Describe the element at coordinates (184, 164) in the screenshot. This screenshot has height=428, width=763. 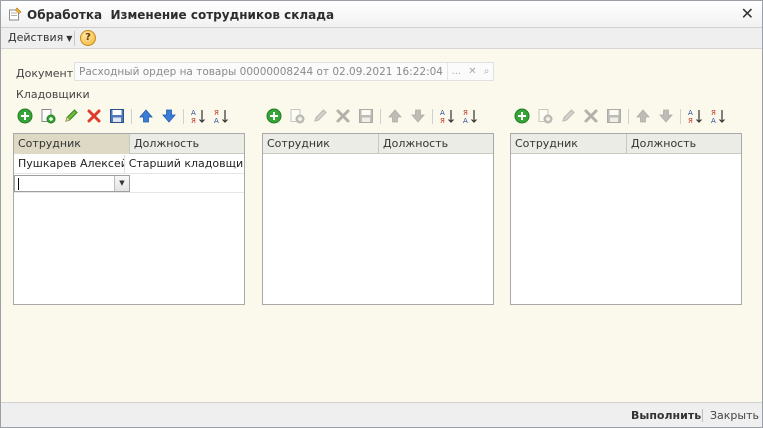
I see `cell-position: Старший кладовщик` at that location.